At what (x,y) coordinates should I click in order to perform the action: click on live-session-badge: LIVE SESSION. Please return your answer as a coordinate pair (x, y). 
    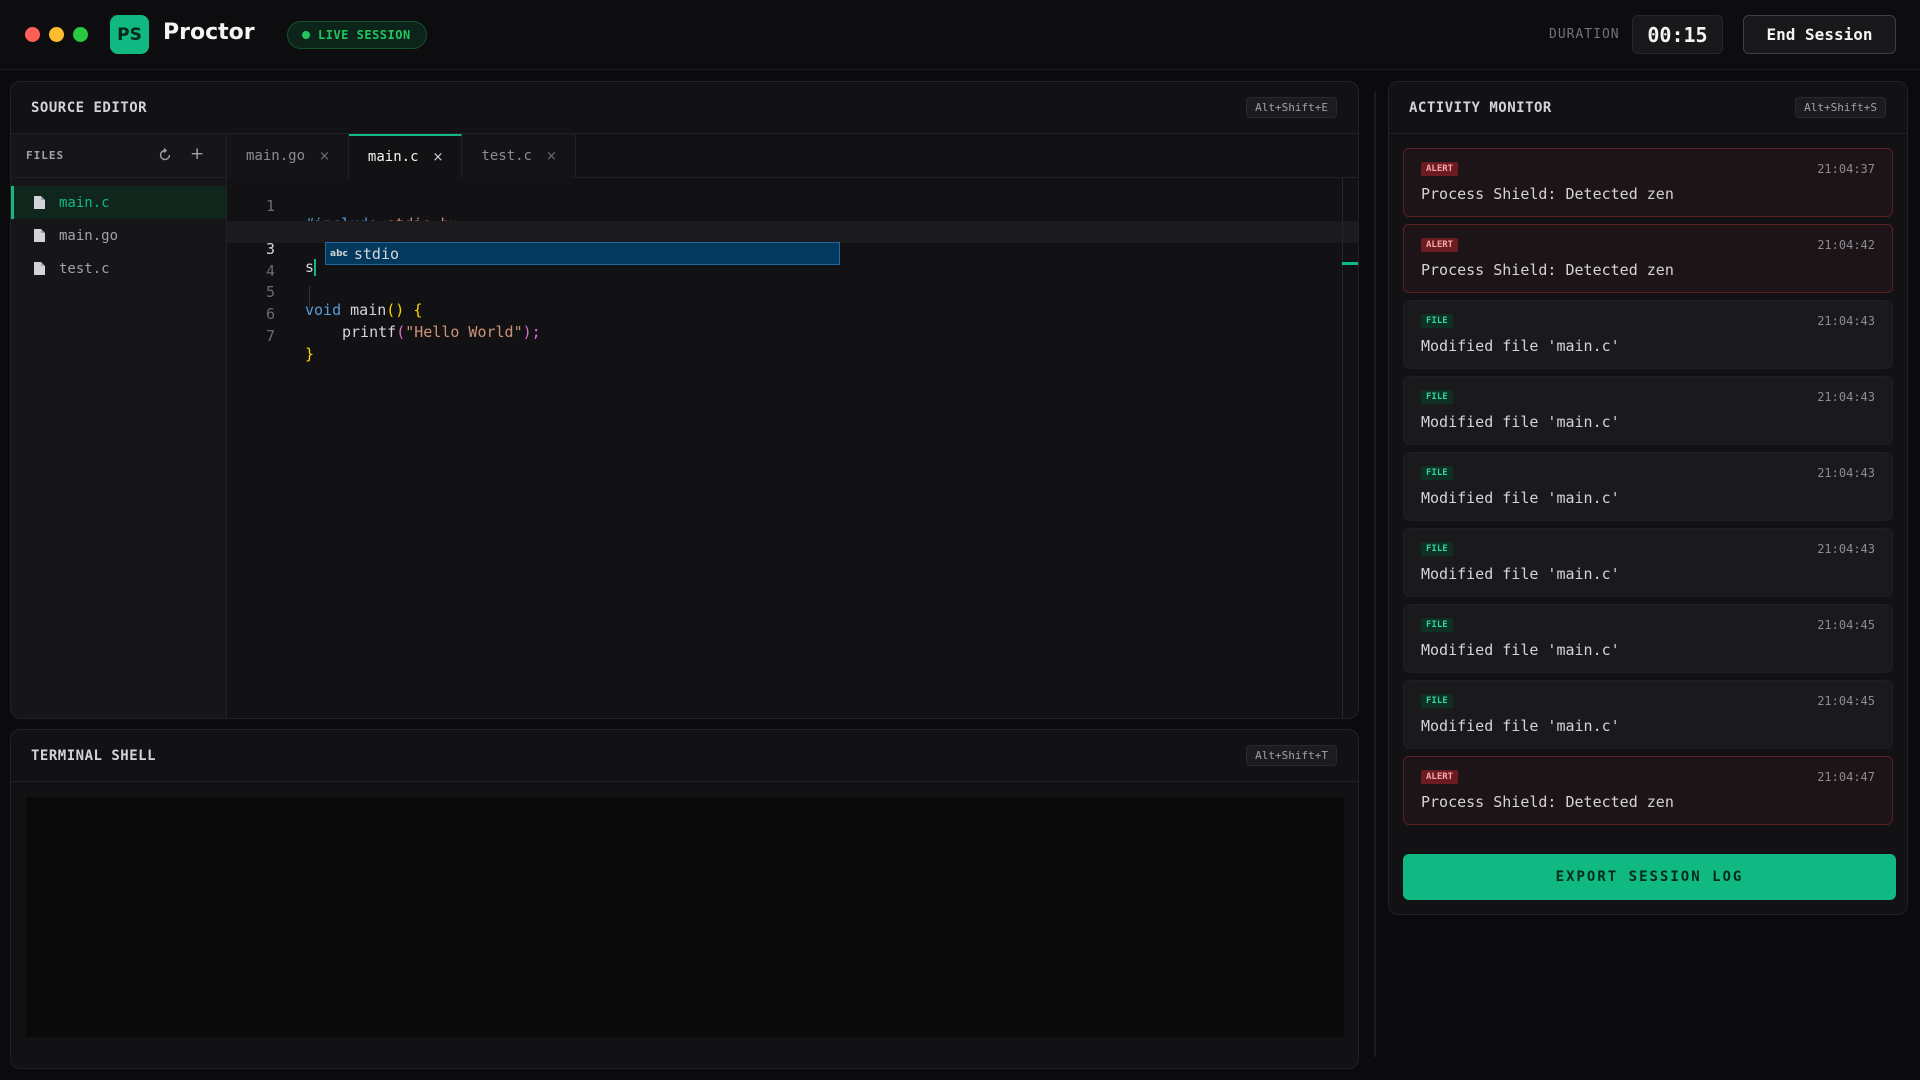
    Looking at the image, I should click on (357, 35).